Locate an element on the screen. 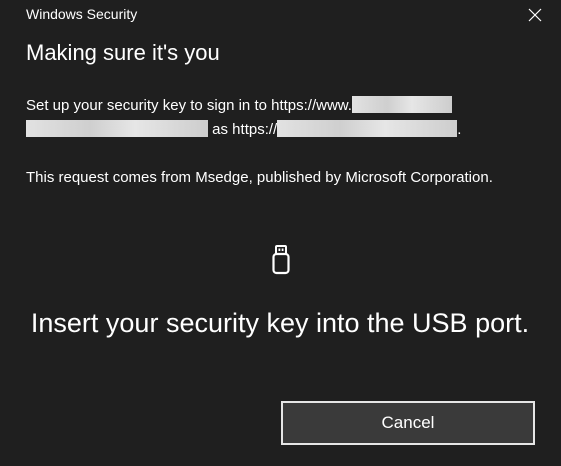  cancel-button-label: Cancel is located at coordinates (408, 422).